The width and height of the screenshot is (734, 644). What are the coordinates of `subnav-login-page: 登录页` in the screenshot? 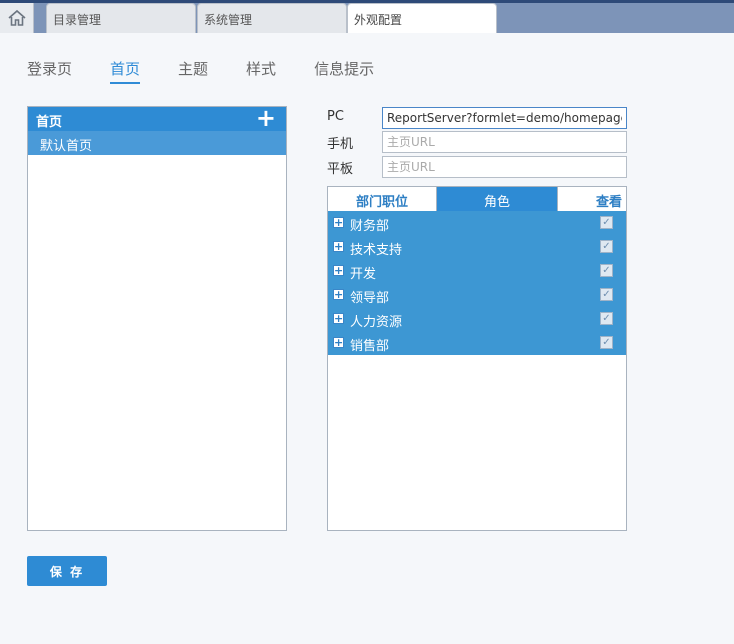 It's located at (49, 71).